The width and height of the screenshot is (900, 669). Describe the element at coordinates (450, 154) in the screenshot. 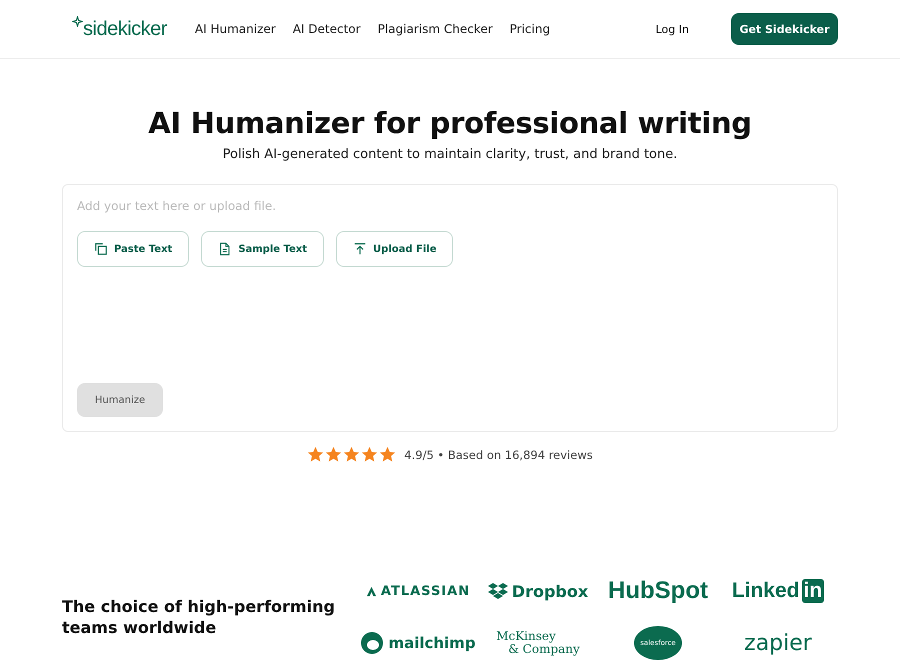

I see `page-subtitle: Polish AI-generated content to maintain clarity, trust, and brand tone.` at that location.